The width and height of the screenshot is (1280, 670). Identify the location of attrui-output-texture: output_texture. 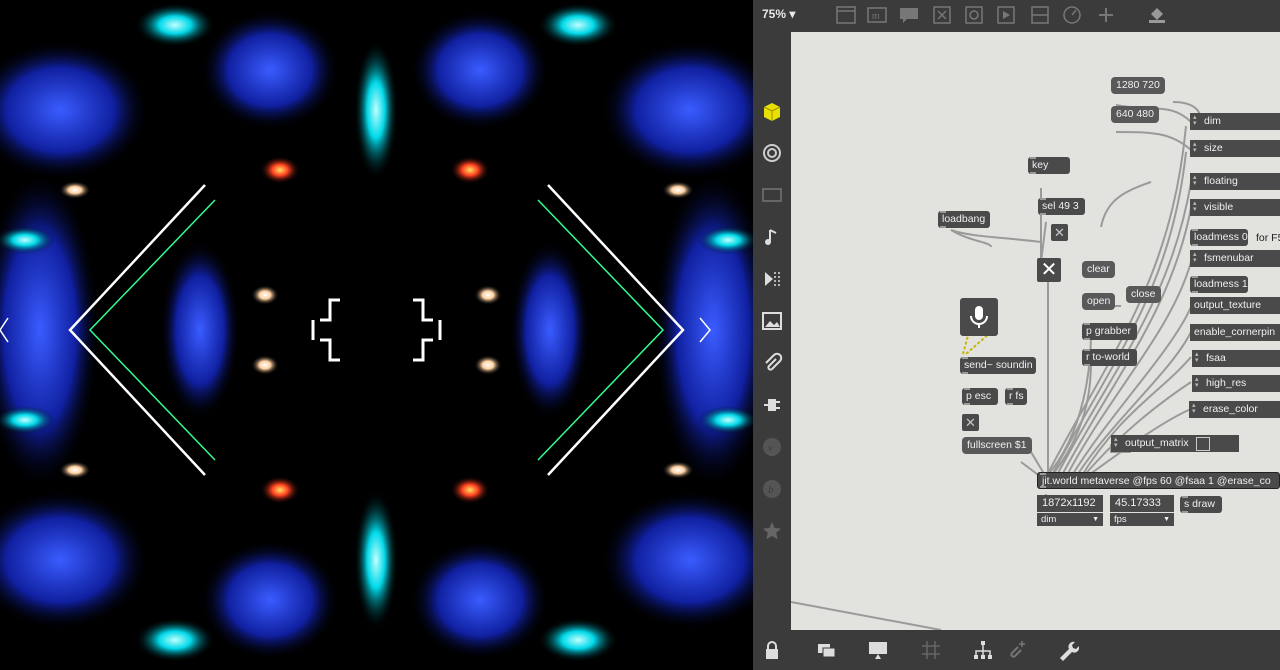
(1235, 305).